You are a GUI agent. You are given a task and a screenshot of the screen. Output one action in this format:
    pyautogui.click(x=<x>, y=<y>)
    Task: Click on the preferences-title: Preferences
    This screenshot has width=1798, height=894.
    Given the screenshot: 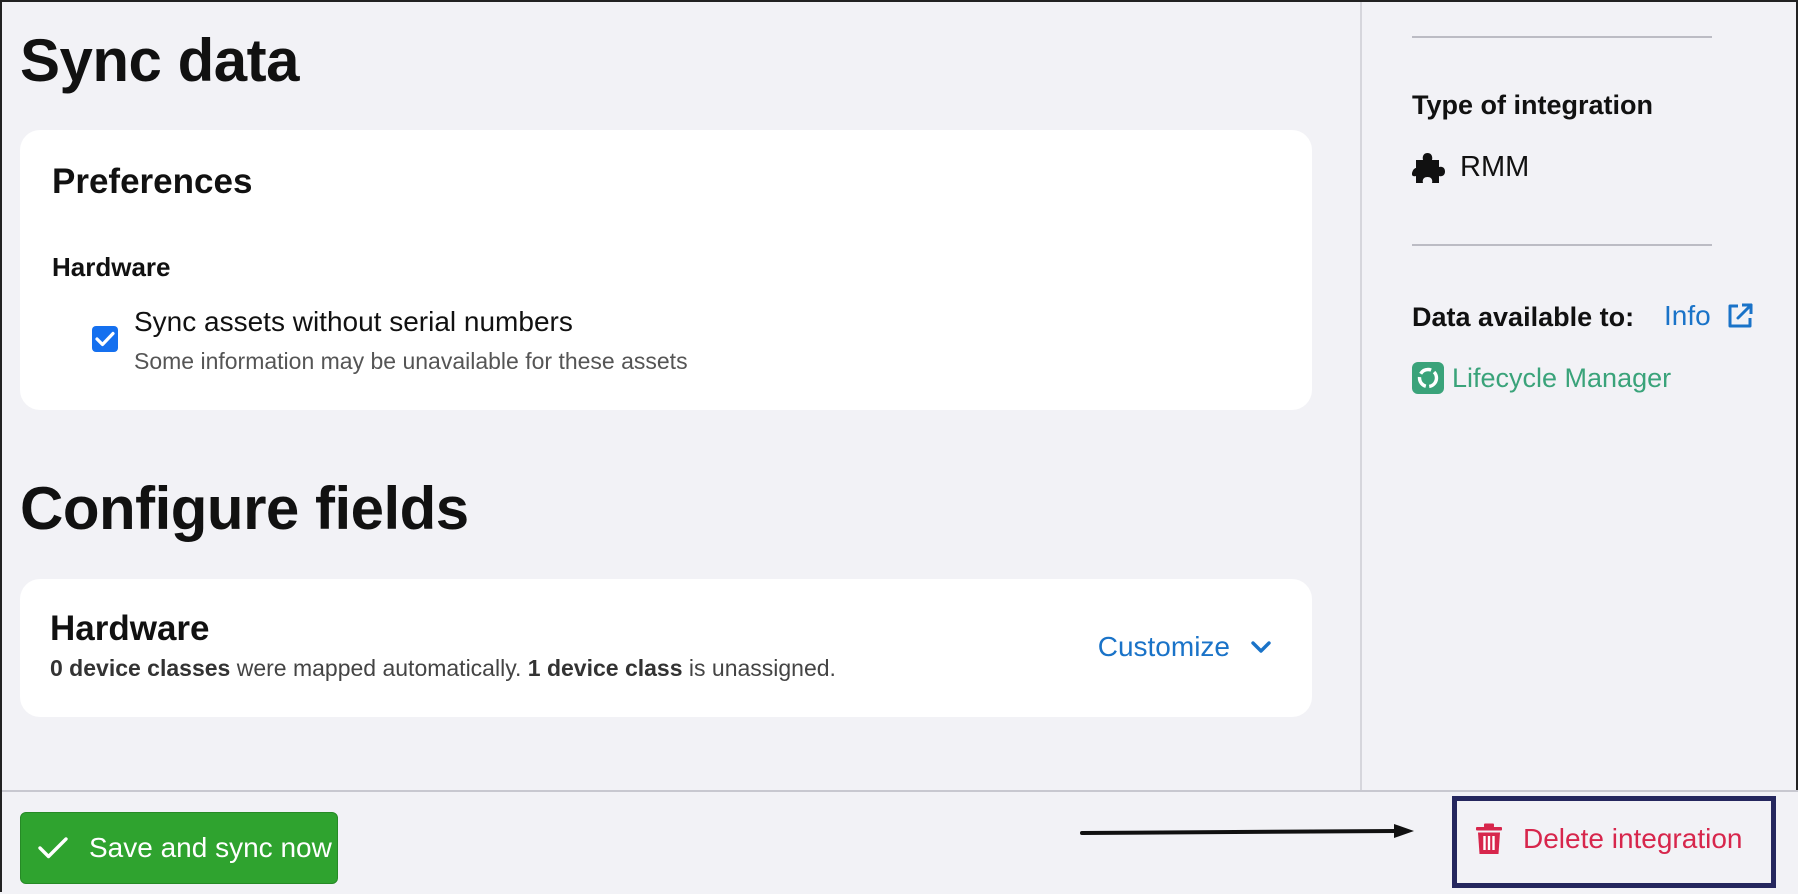 What is the action you would take?
    pyautogui.click(x=152, y=181)
    